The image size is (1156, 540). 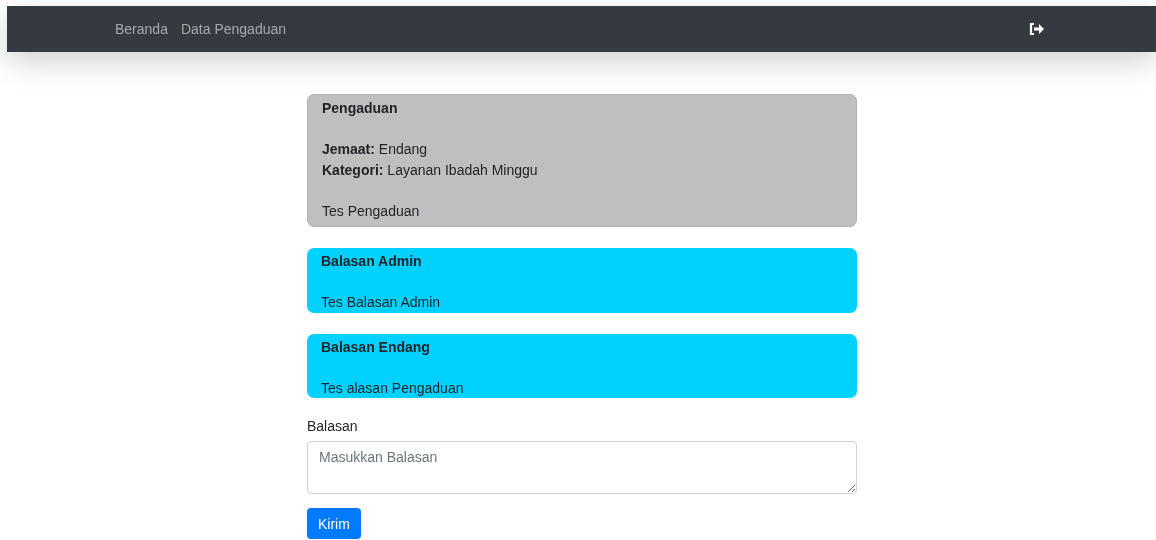 What do you see at coordinates (360, 108) in the screenshot?
I see `card-title: Pengaduan` at bounding box center [360, 108].